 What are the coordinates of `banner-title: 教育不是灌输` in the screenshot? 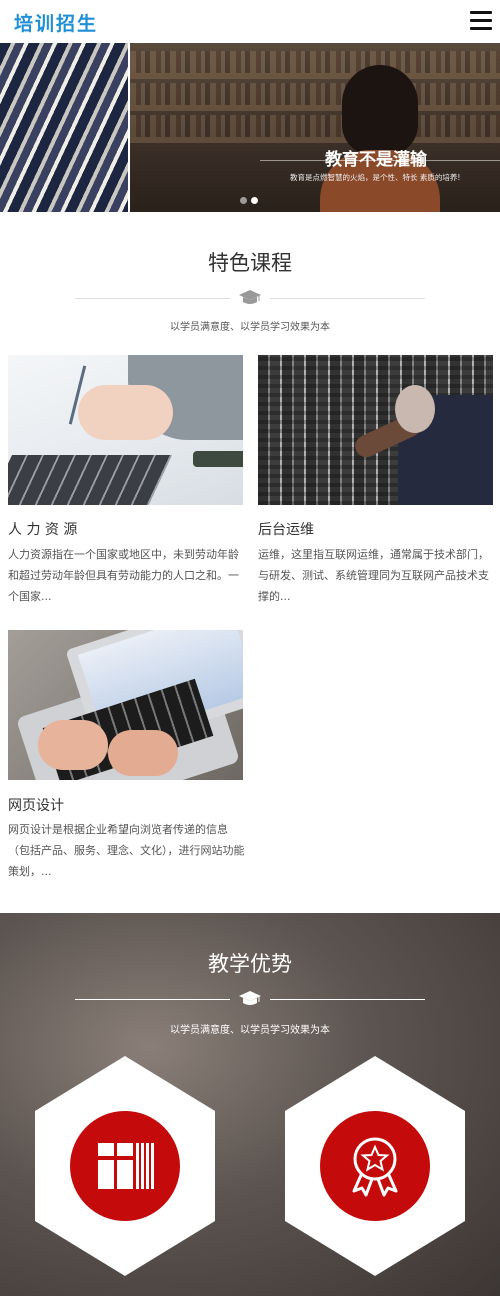 It's located at (376, 160).